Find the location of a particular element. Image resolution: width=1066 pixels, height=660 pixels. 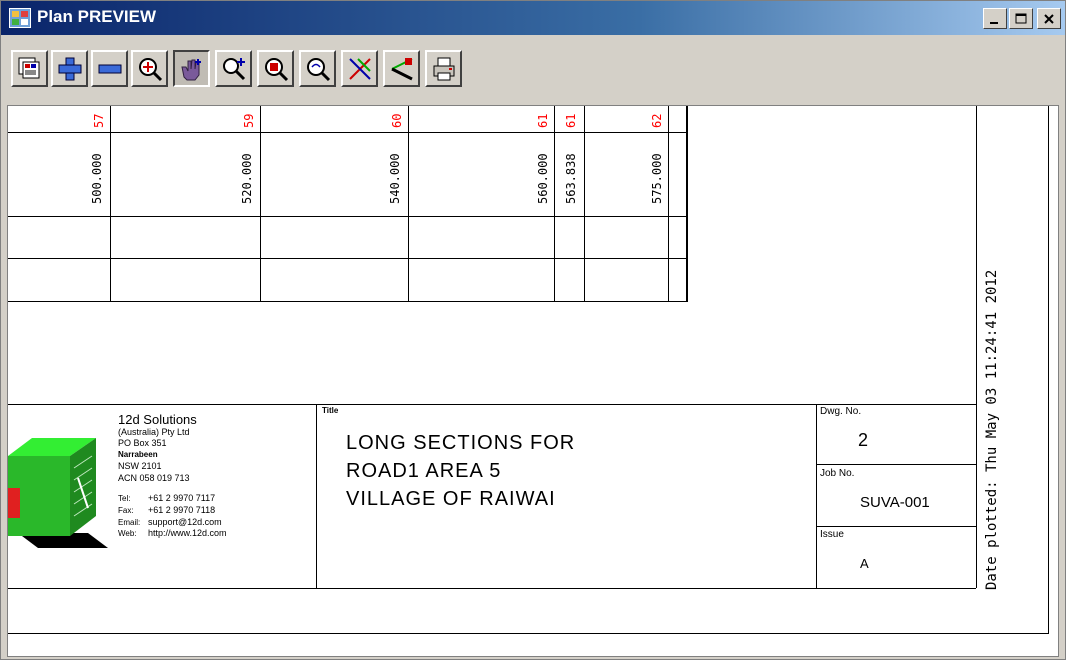

zoom-fit-button is located at coordinates (317, 68).